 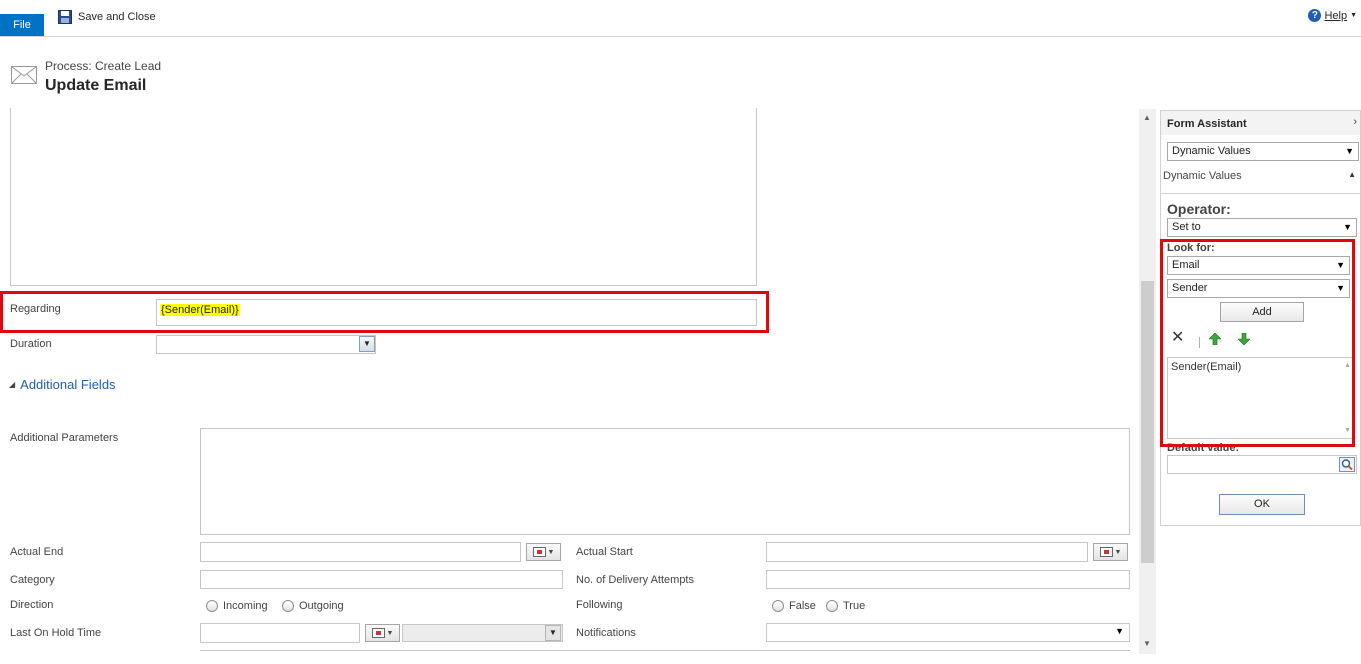 I want to click on delivery-attempts-label: No. of Delivery Attempts, so click(x=635, y=580).